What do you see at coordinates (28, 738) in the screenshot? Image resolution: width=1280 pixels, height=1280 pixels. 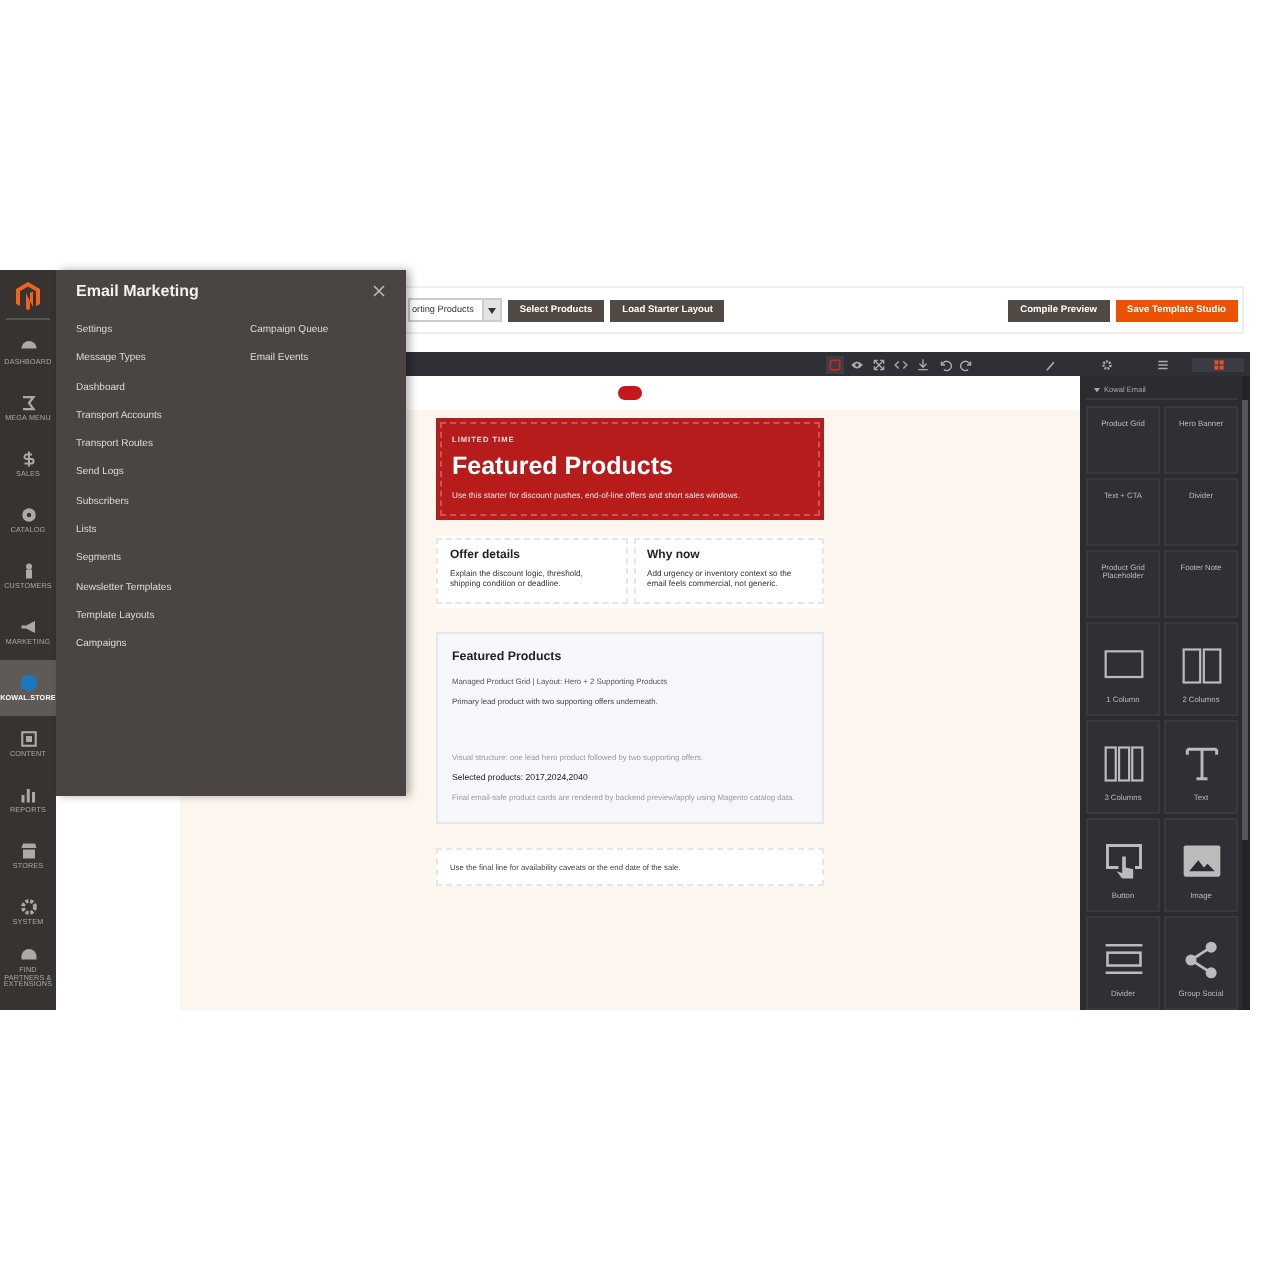 I see `layout-icon` at bounding box center [28, 738].